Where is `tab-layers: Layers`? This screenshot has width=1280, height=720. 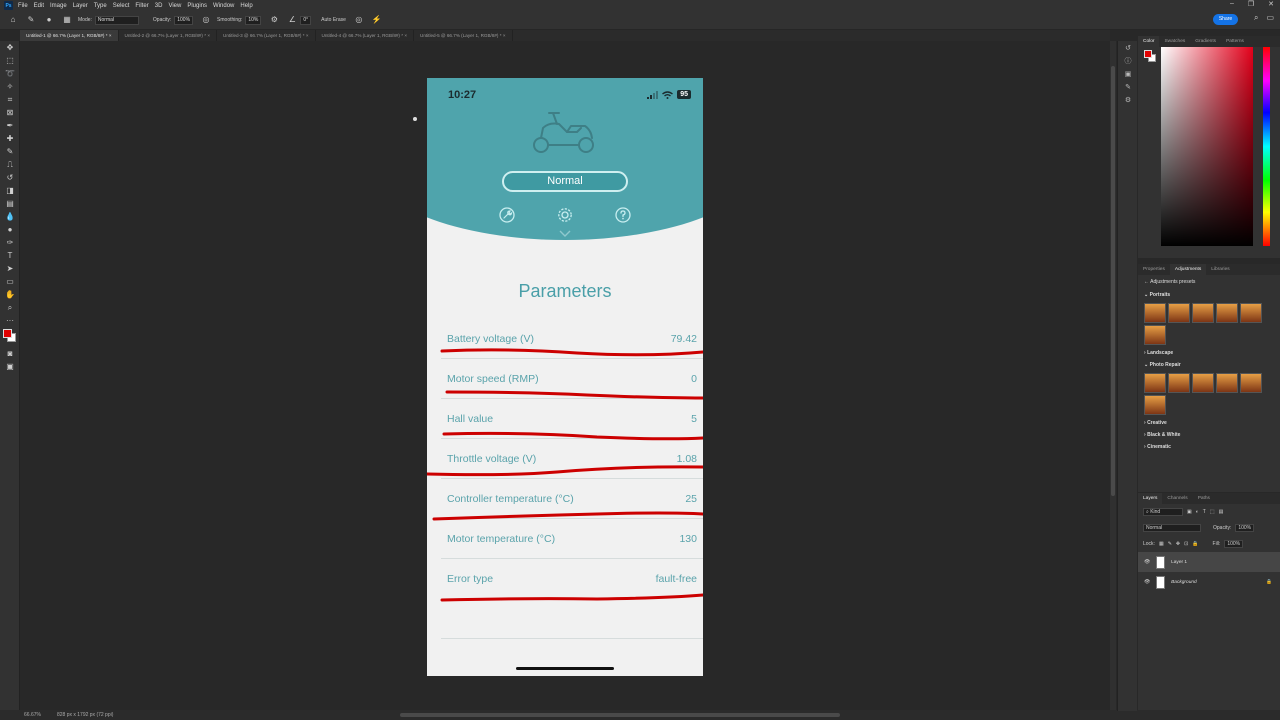
tab-layers: Layers is located at coordinates (1150, 498).